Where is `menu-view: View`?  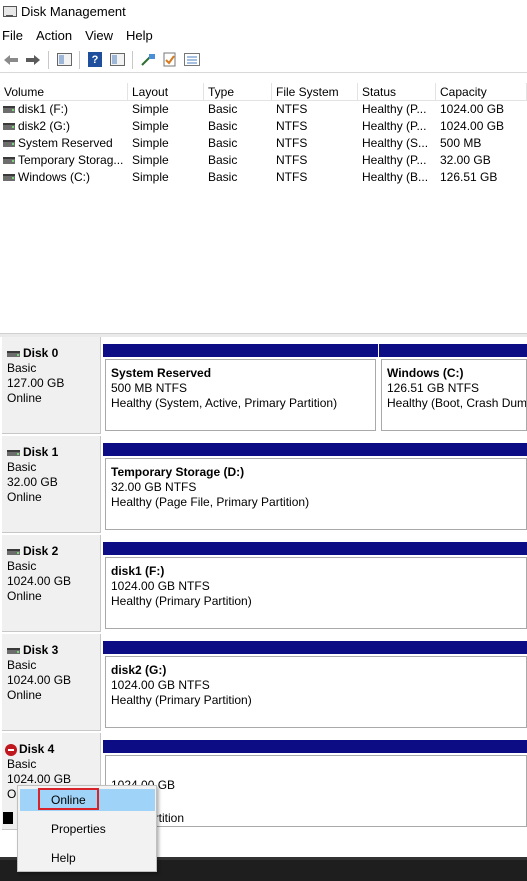 menu-view: View is located at coordinates (101, 35).